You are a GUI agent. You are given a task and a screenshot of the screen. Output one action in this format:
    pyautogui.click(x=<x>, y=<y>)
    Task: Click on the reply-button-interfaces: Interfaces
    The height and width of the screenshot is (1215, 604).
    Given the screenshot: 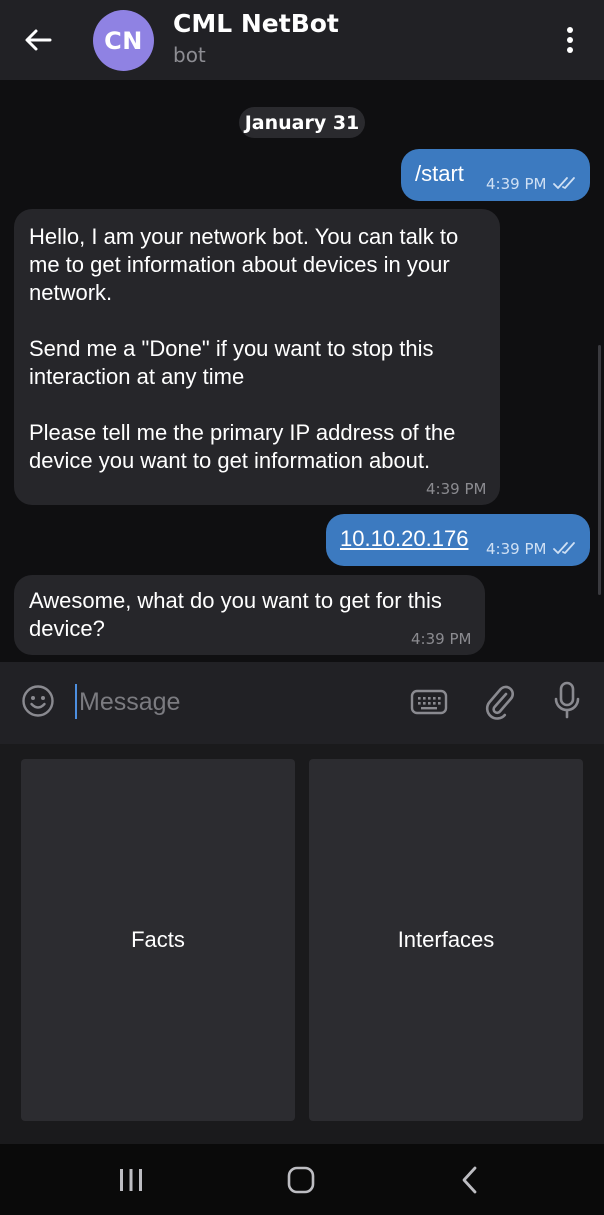 What is the action you would take?
    pyautogui.click(x=446, y=940)
    